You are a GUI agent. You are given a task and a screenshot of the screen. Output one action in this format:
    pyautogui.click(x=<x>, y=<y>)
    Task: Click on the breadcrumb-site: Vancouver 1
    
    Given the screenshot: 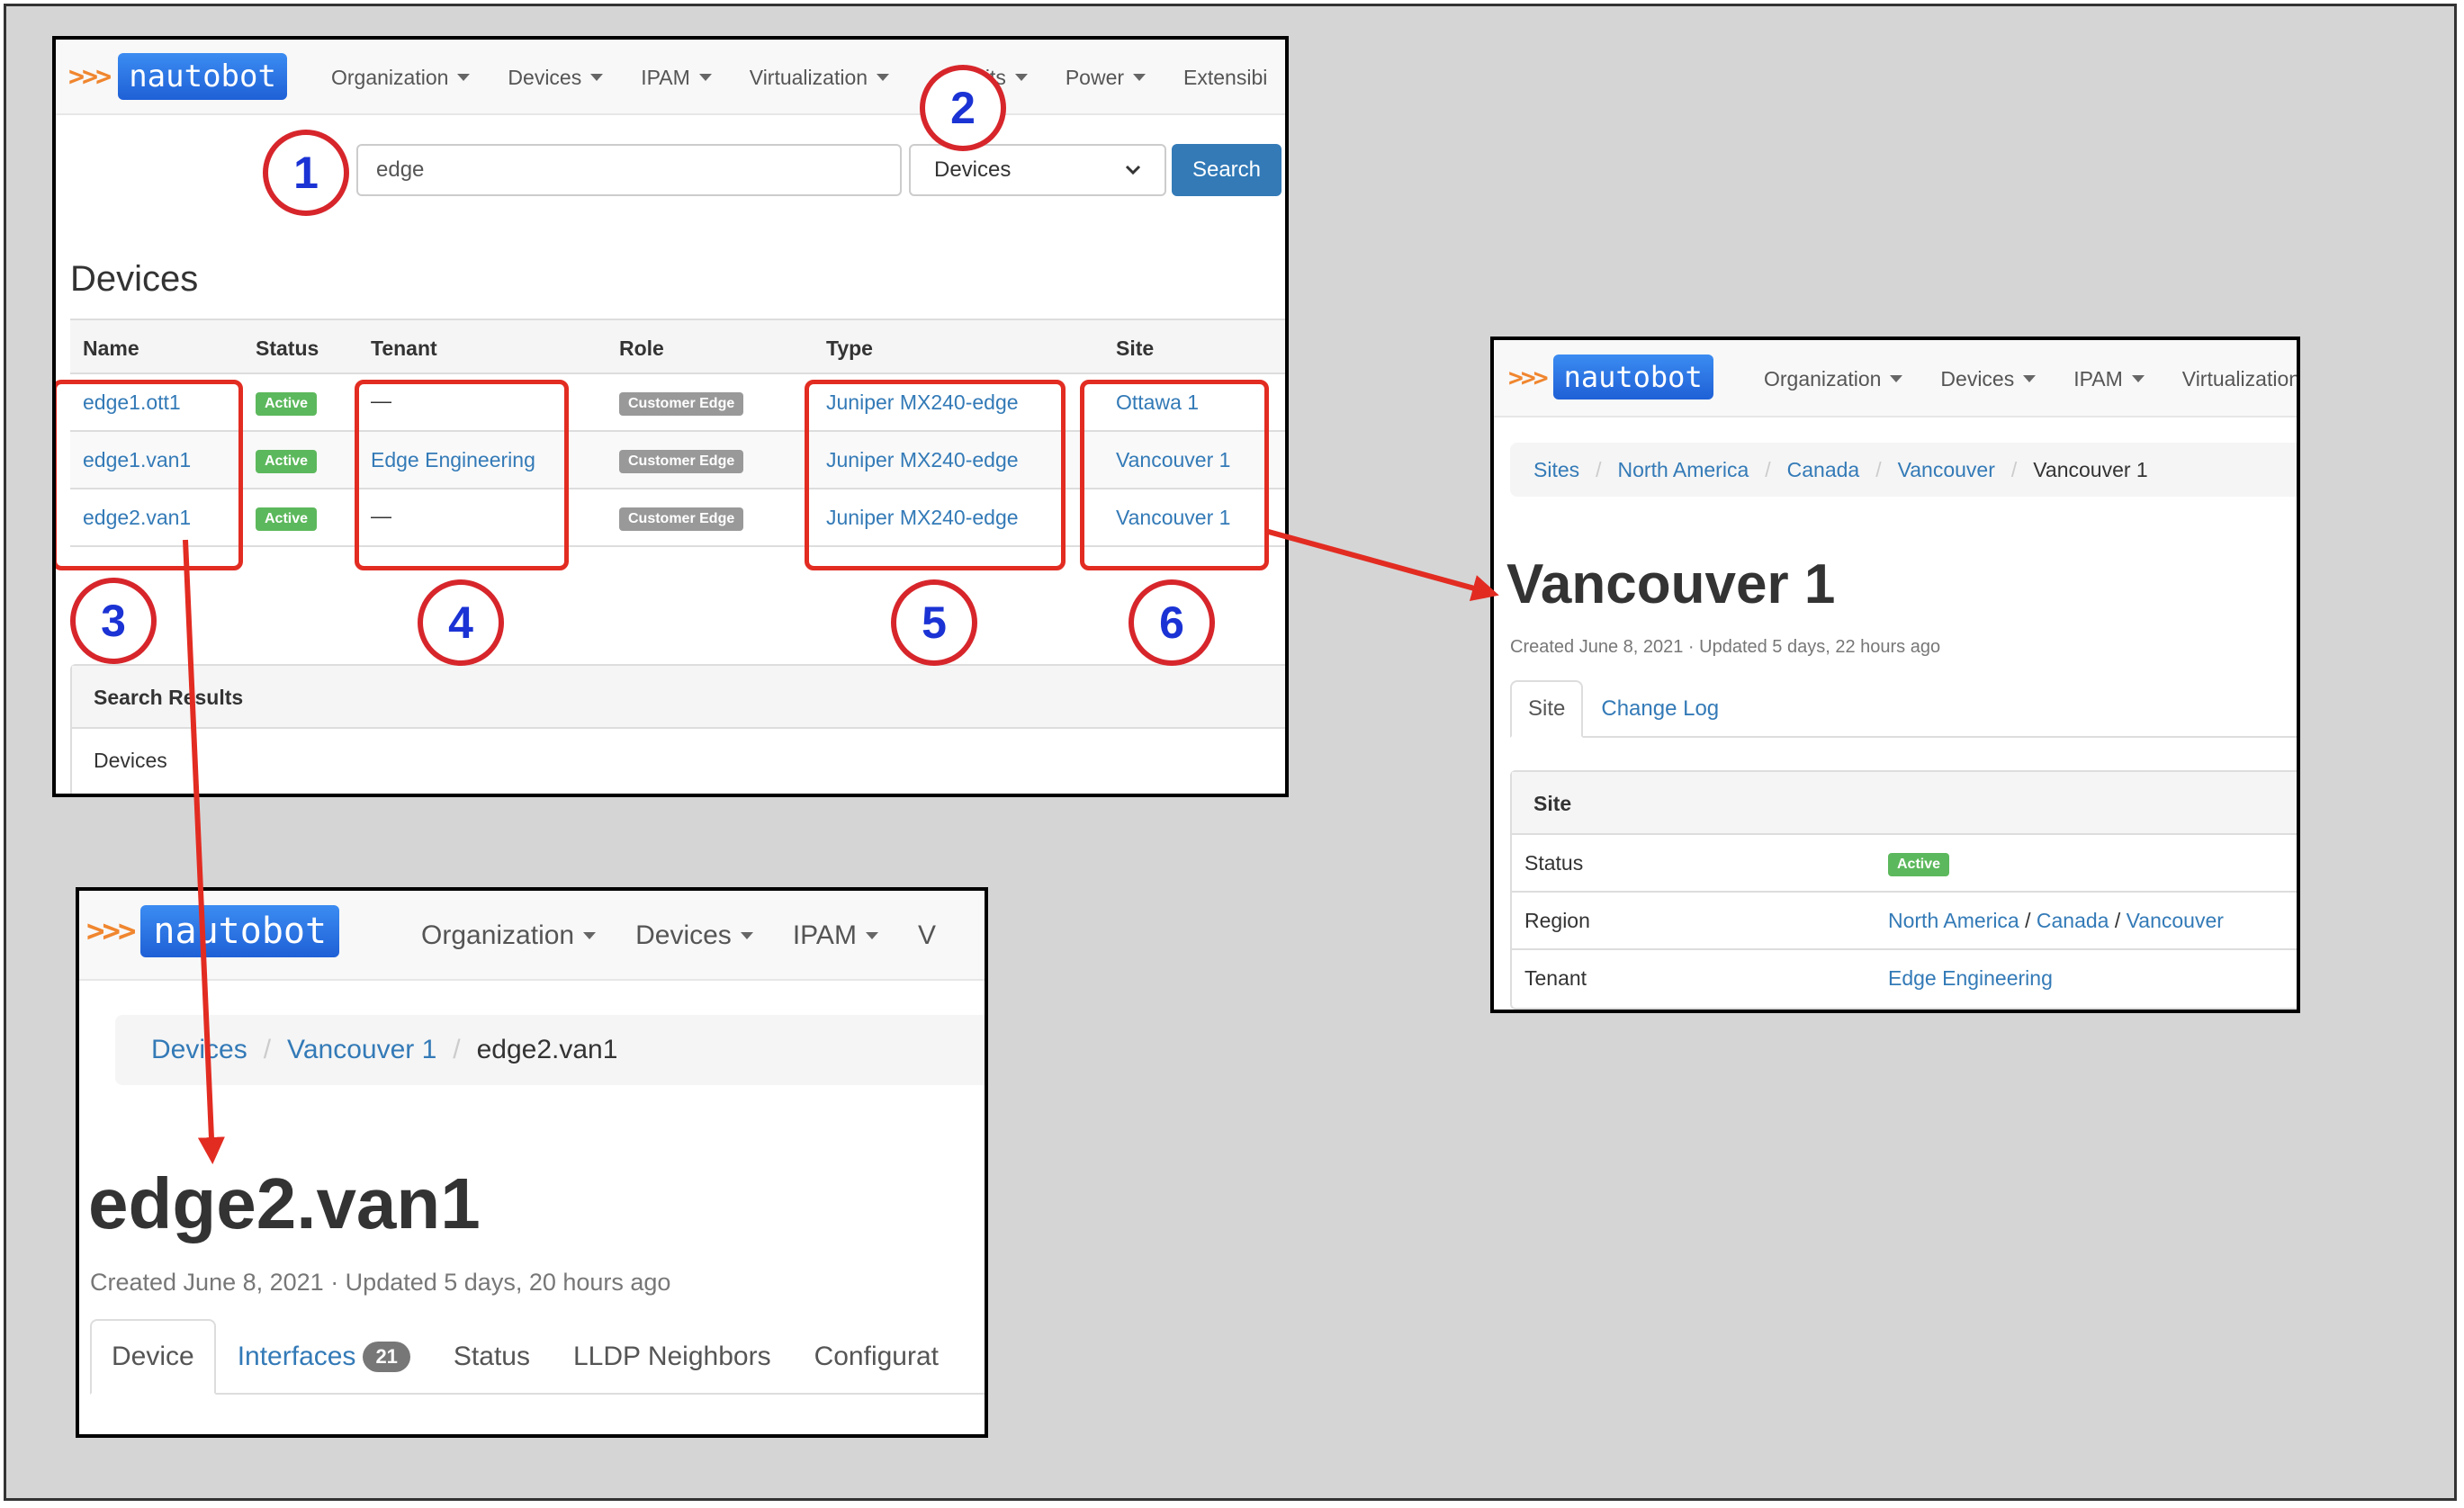 What is the action you would take?
    pyautogui.click(x=361, y=1050)
    